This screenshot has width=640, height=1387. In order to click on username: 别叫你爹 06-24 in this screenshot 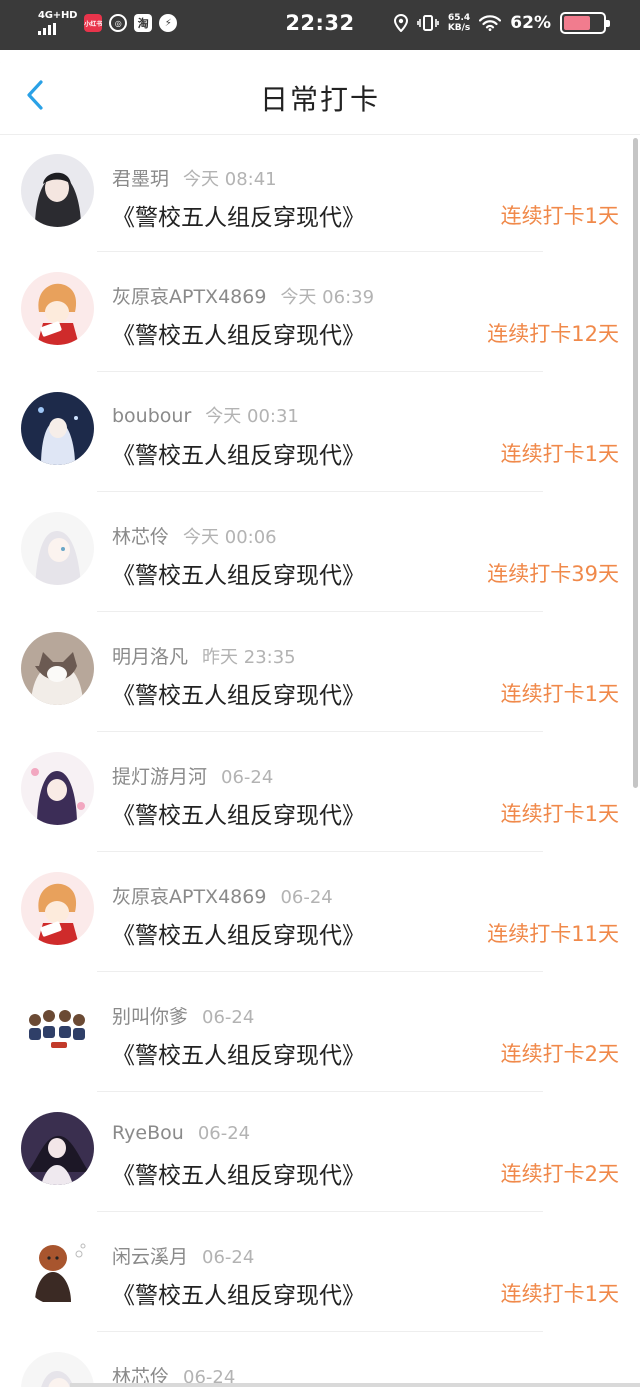, I will do `click(183, 1017)`.